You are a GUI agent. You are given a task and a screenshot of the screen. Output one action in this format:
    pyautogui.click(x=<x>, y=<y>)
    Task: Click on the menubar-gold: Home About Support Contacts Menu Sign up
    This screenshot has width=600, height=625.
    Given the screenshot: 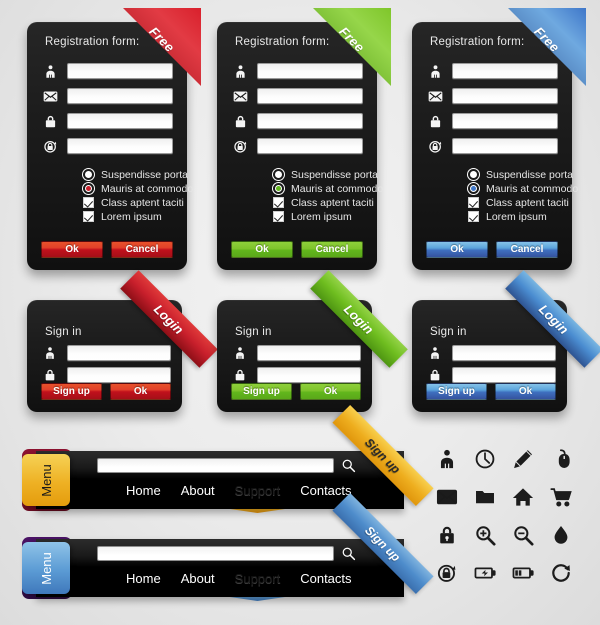 What is the action you would take?
    pyautogui.click(x=226, y=462)
    